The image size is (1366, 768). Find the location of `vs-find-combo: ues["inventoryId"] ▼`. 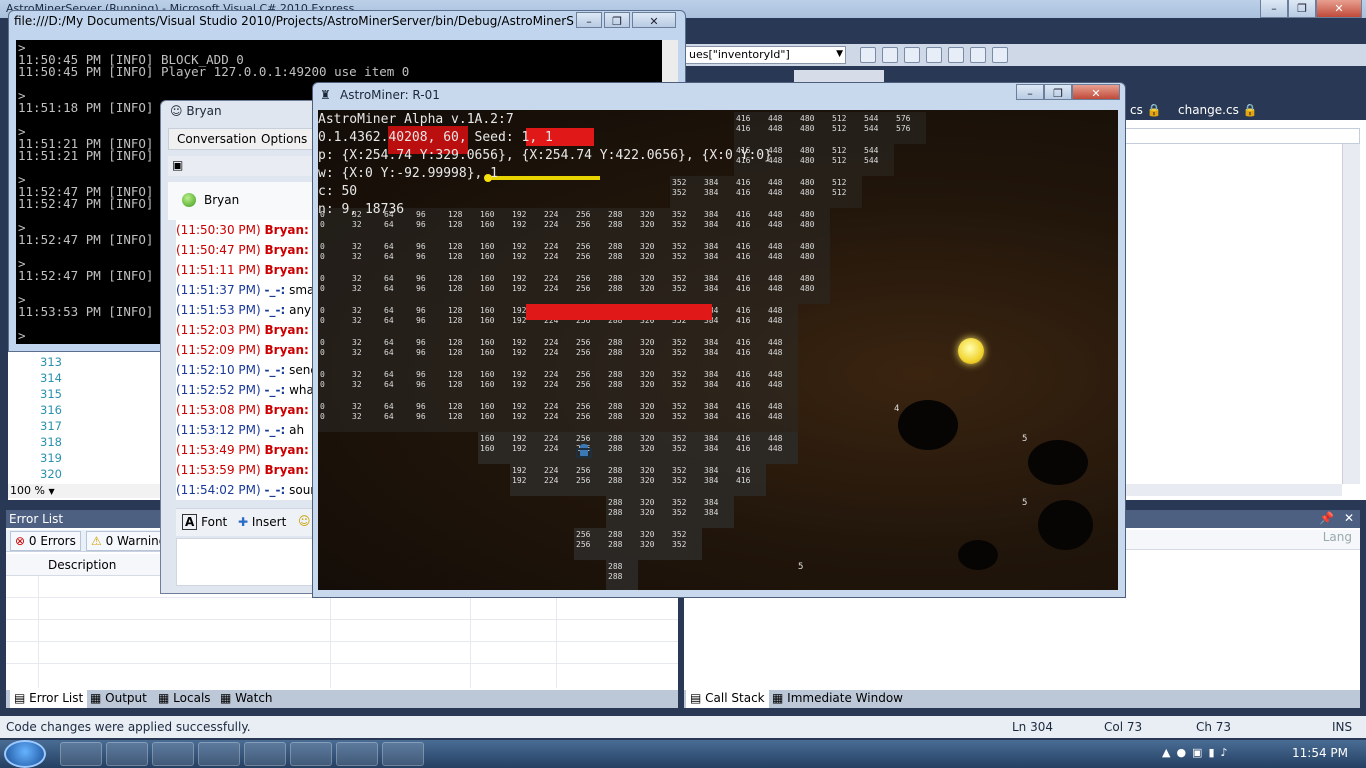

vs-find-combo: ues["inventoryId"] ▼ is located at coordinates (765, 55).